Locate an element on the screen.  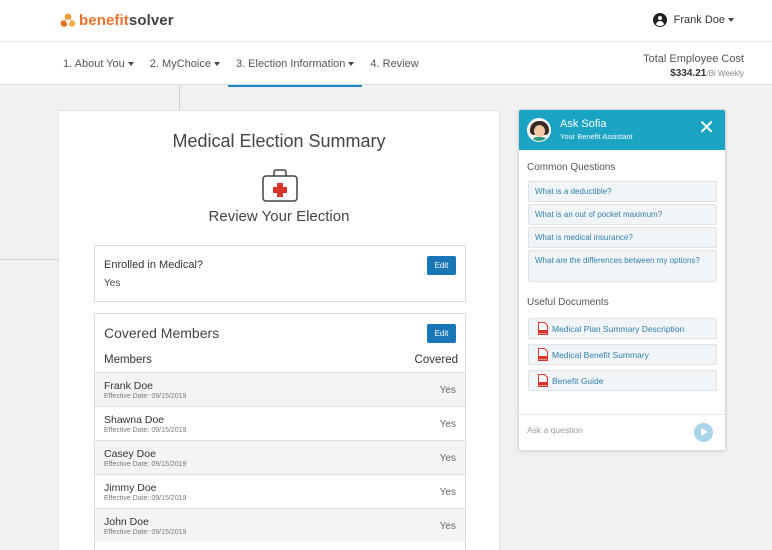
member-name: Frank Doe is located at coordinates (129, 386).